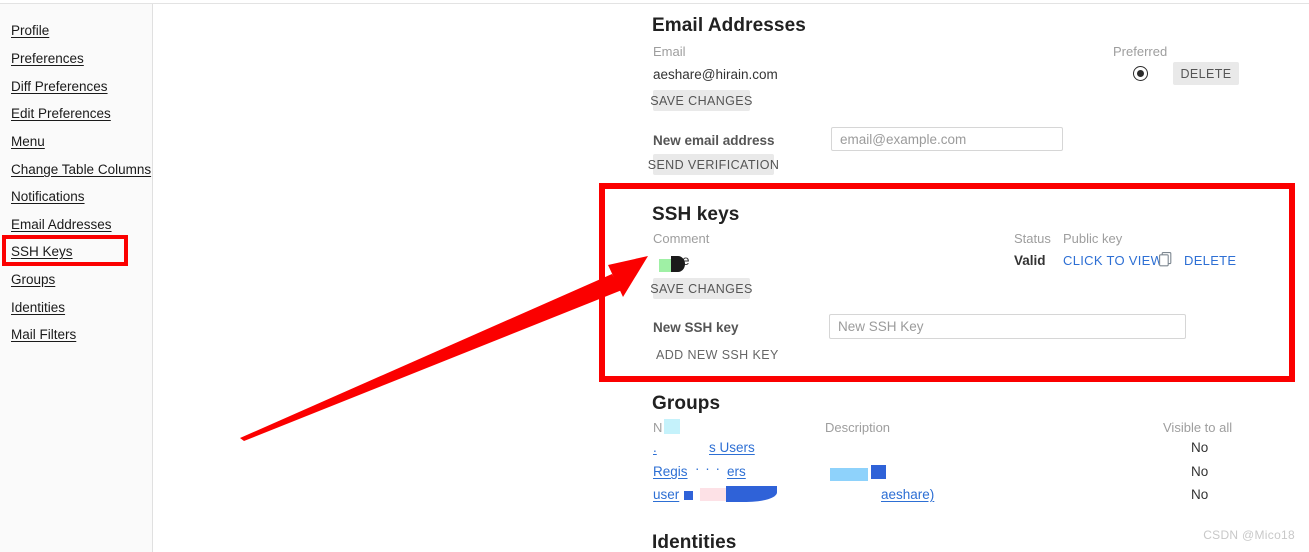  Describe the element at coordinates (947, 139) in the screenshot. I see `new-email-input` at that location.